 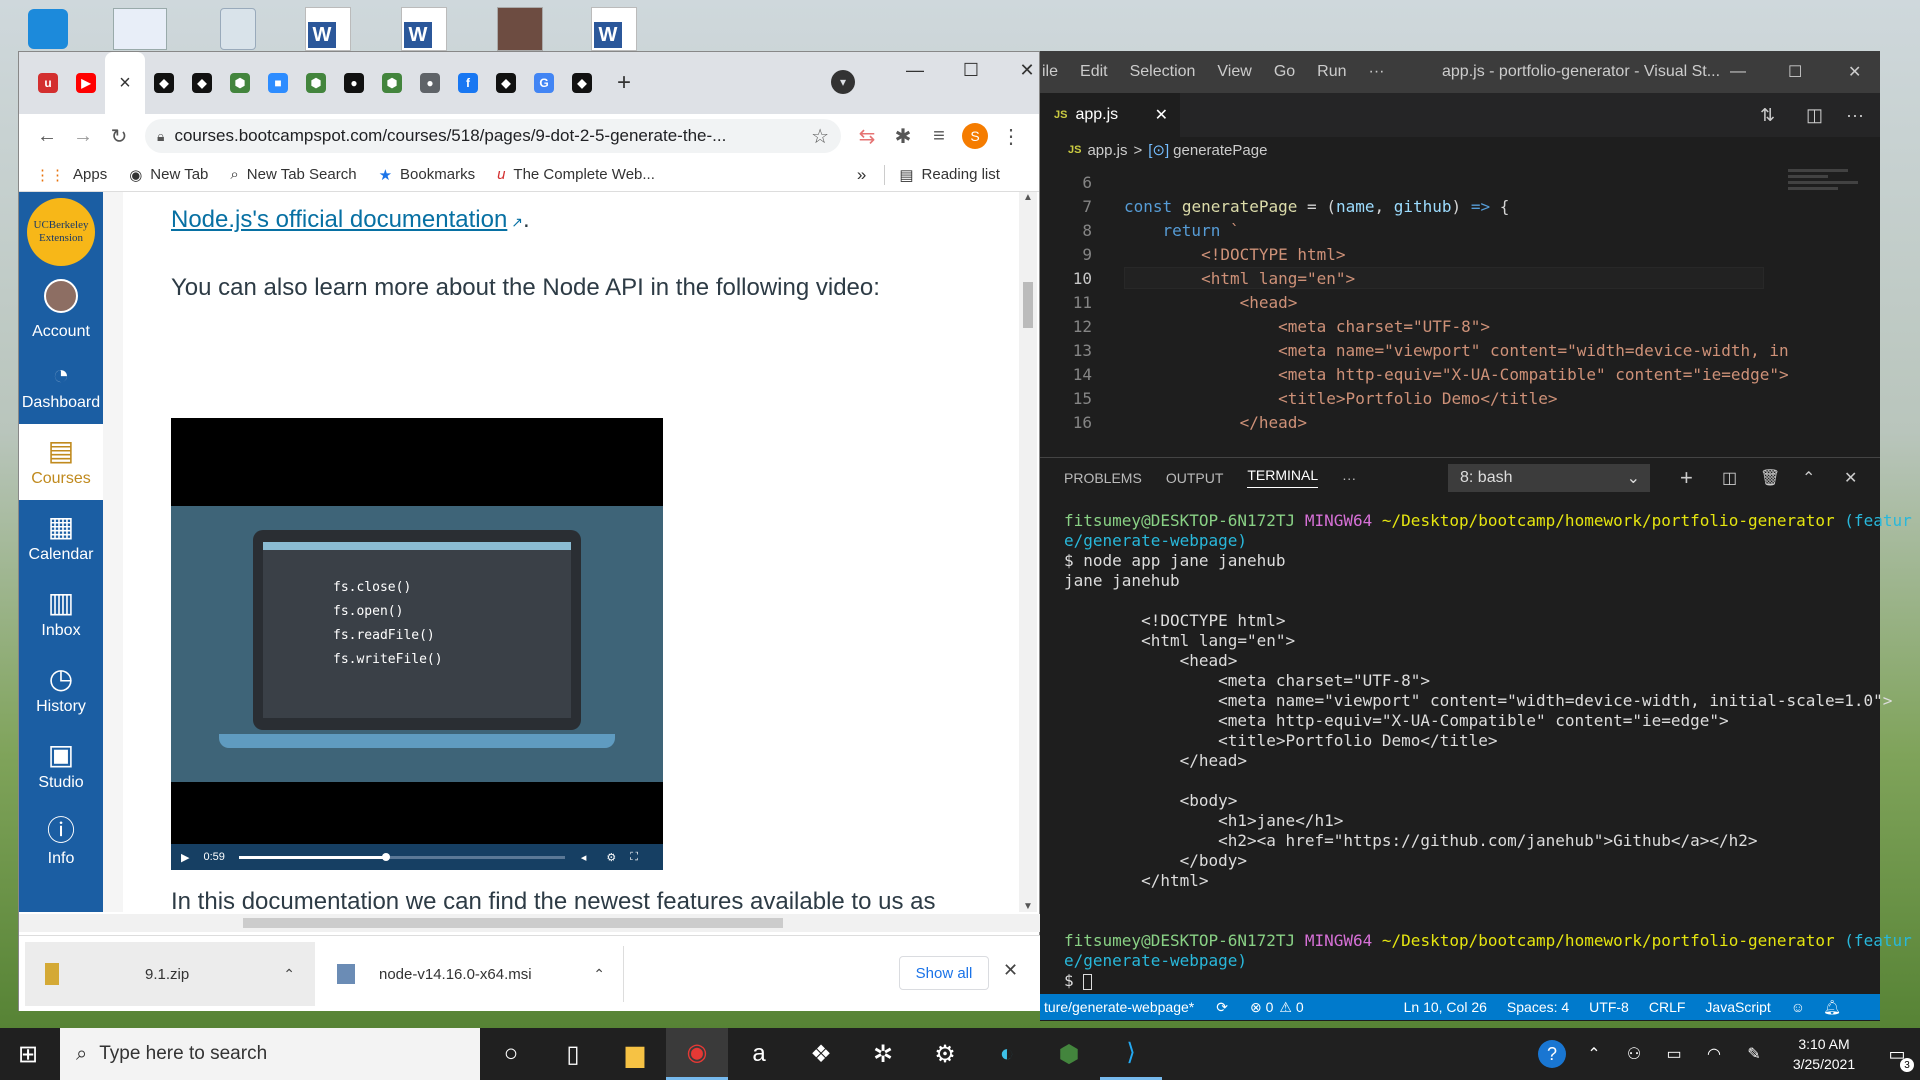 What do you see at coordinates (961, 174) in the screenshot?
I see `reading-list-button: Reading list` at bounding box center [961, 174].